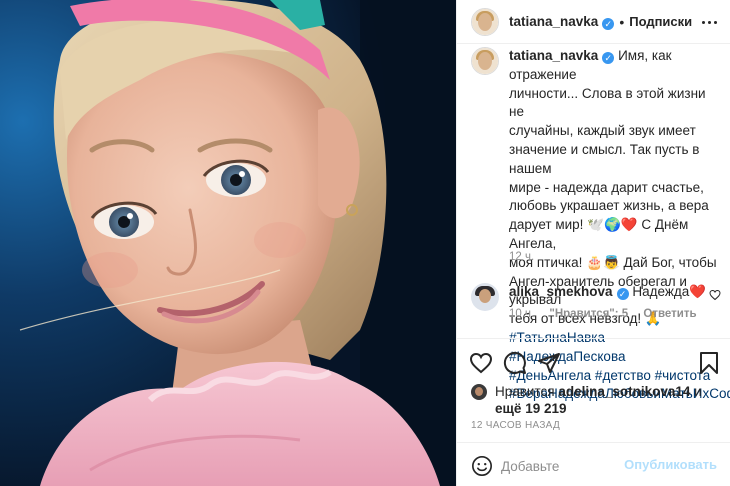 The image size is (730, 486). Describe the element at coordinates (599, 234) in the screenshot. I see `caption-line: дарует мир! 🕊️🌍❤️ С Днём Ангела,` at that location.